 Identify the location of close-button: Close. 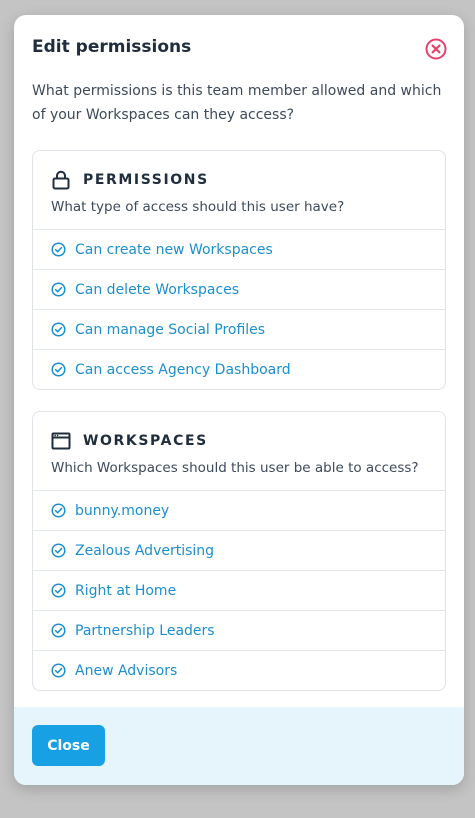
(68, 745).